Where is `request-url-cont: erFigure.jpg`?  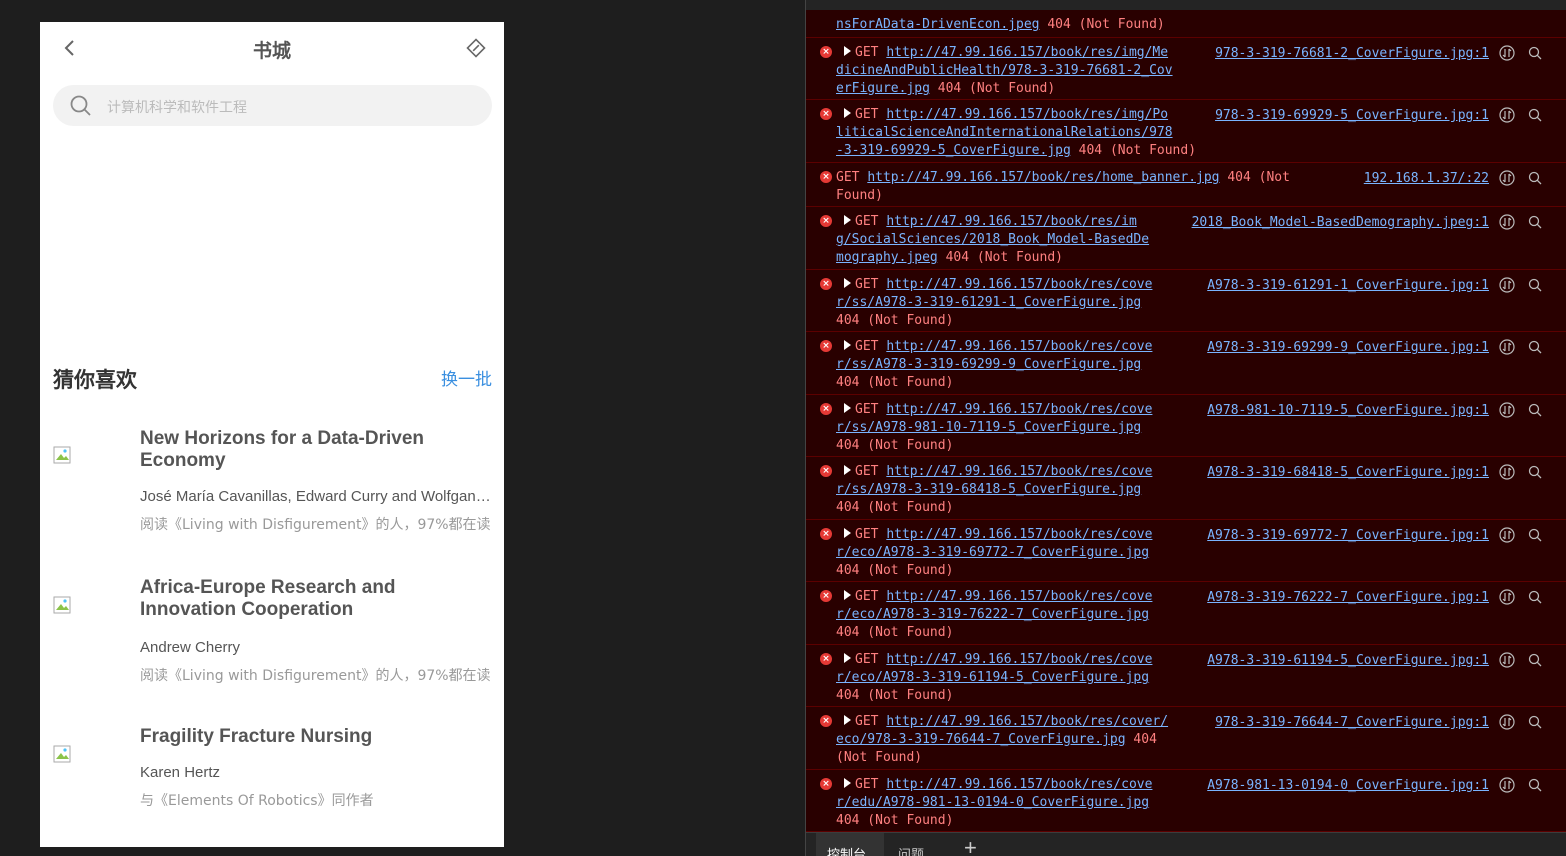
request-url-cont: erFigure.jpg is located at coordinates (883, 88).